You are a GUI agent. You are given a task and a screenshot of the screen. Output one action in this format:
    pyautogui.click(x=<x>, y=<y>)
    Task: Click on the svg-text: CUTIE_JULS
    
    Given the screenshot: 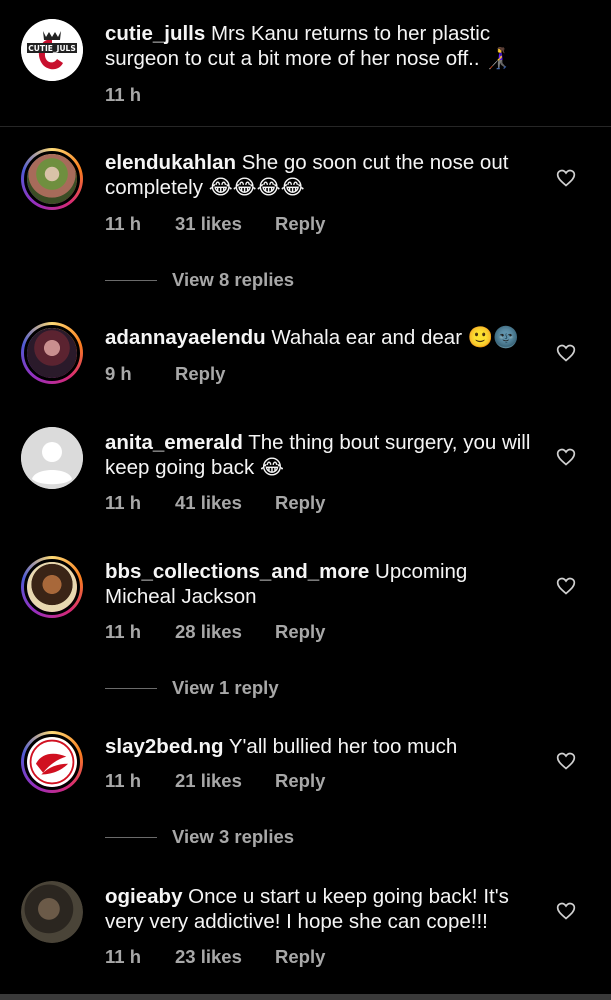 What is the action you would take?
    pyautogui.click(x=51, y=48)
    